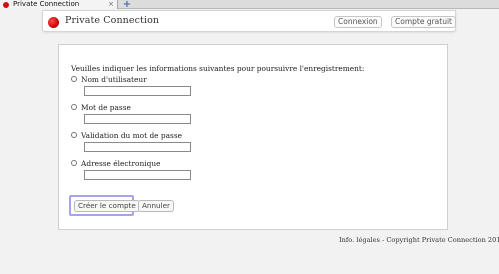 The image size is (499, 274). I want to click on login-button: Connexion, so click(358, 22).